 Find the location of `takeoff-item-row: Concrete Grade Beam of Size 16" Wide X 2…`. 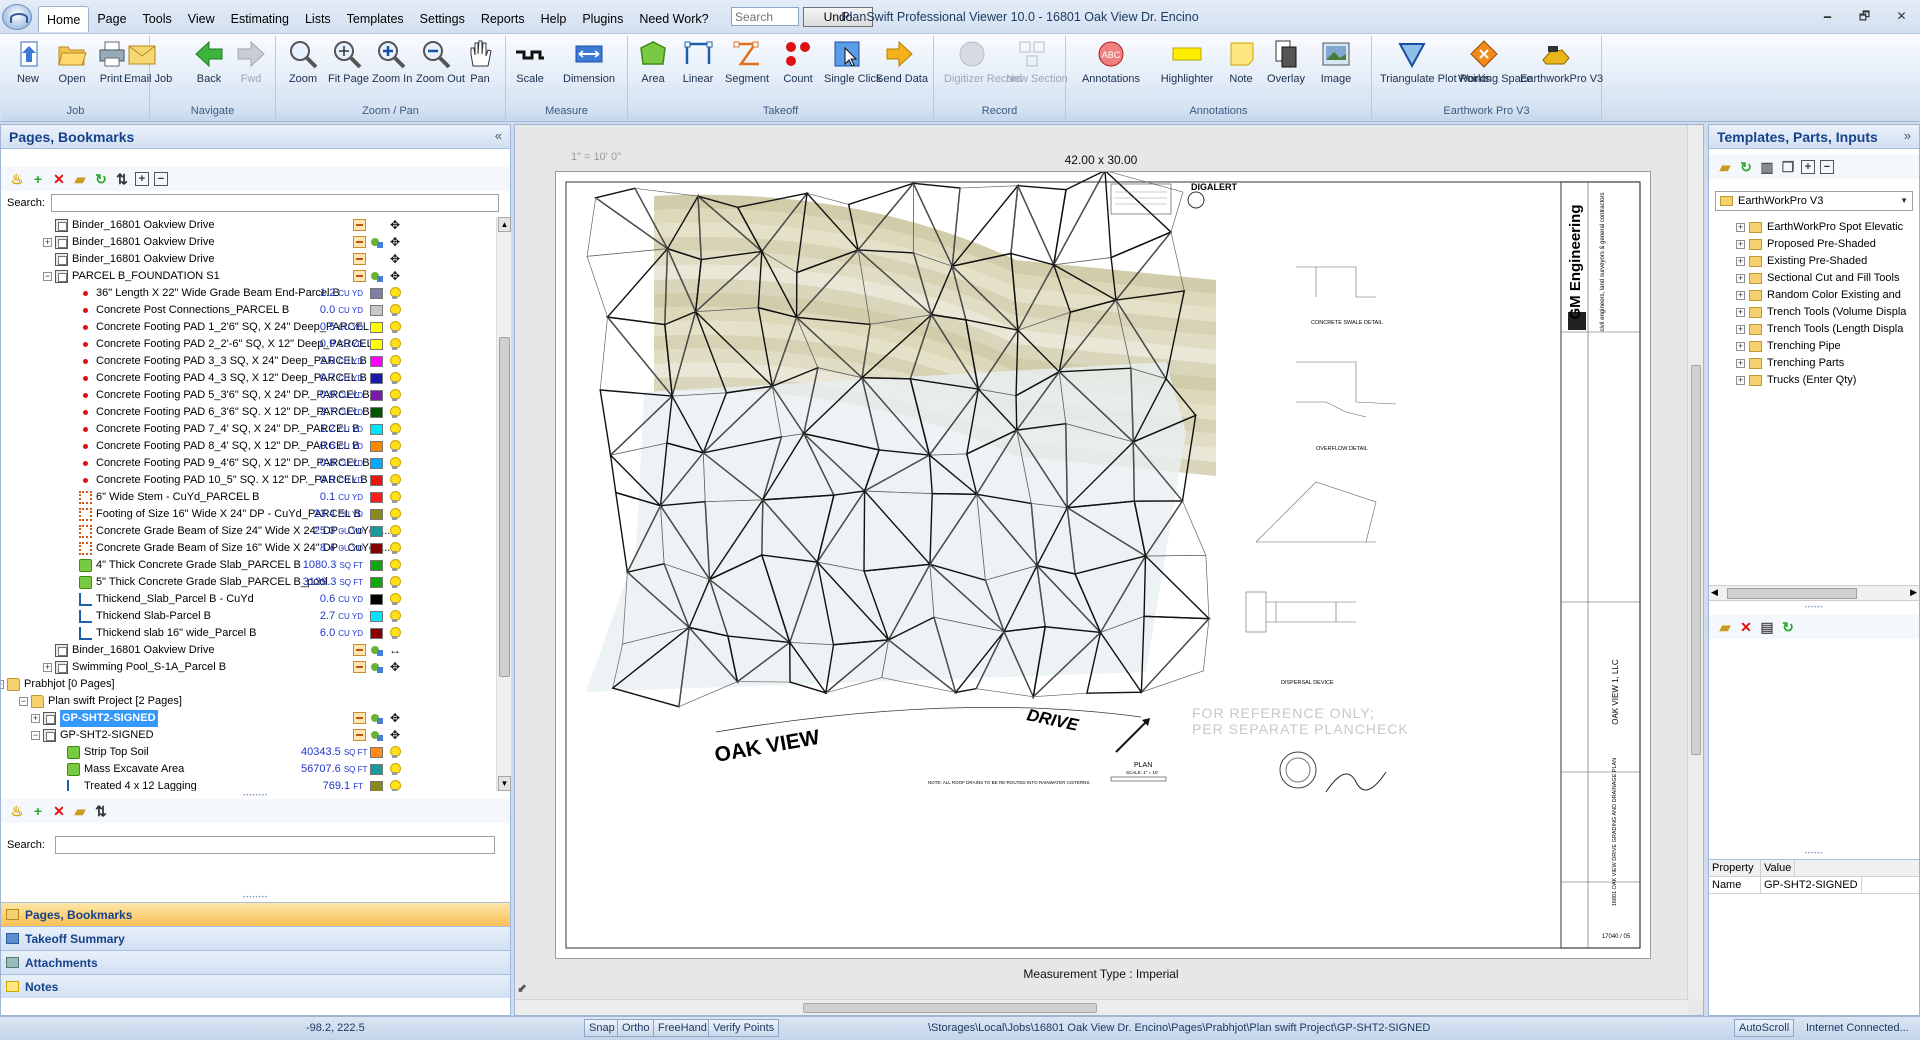

takeoff-item-row: Concrete Grade Beam of Size 16" Wide X 2… is located at coordinates (247, 548).